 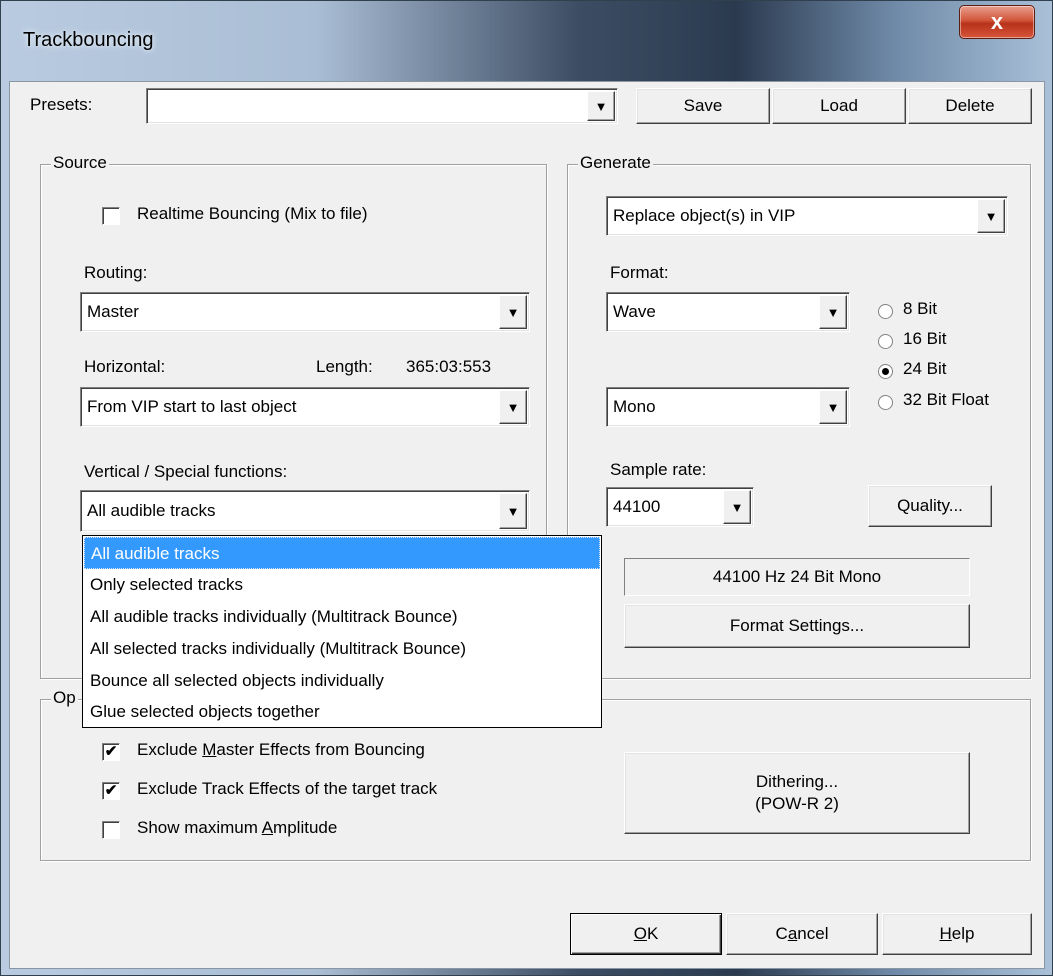 I want to click on title-bar: Trackbouncing x, so click(x=526, y=41).